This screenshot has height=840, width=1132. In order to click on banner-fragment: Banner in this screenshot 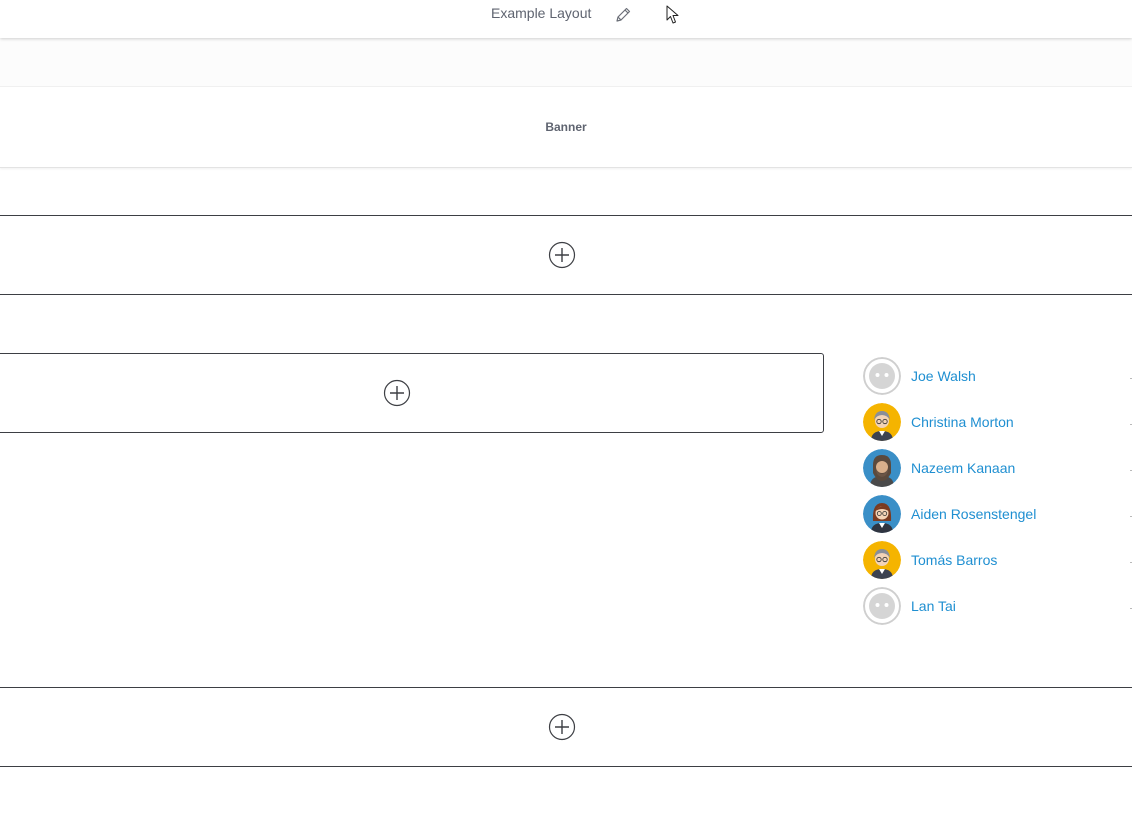, I will do `click(566, 127)`.